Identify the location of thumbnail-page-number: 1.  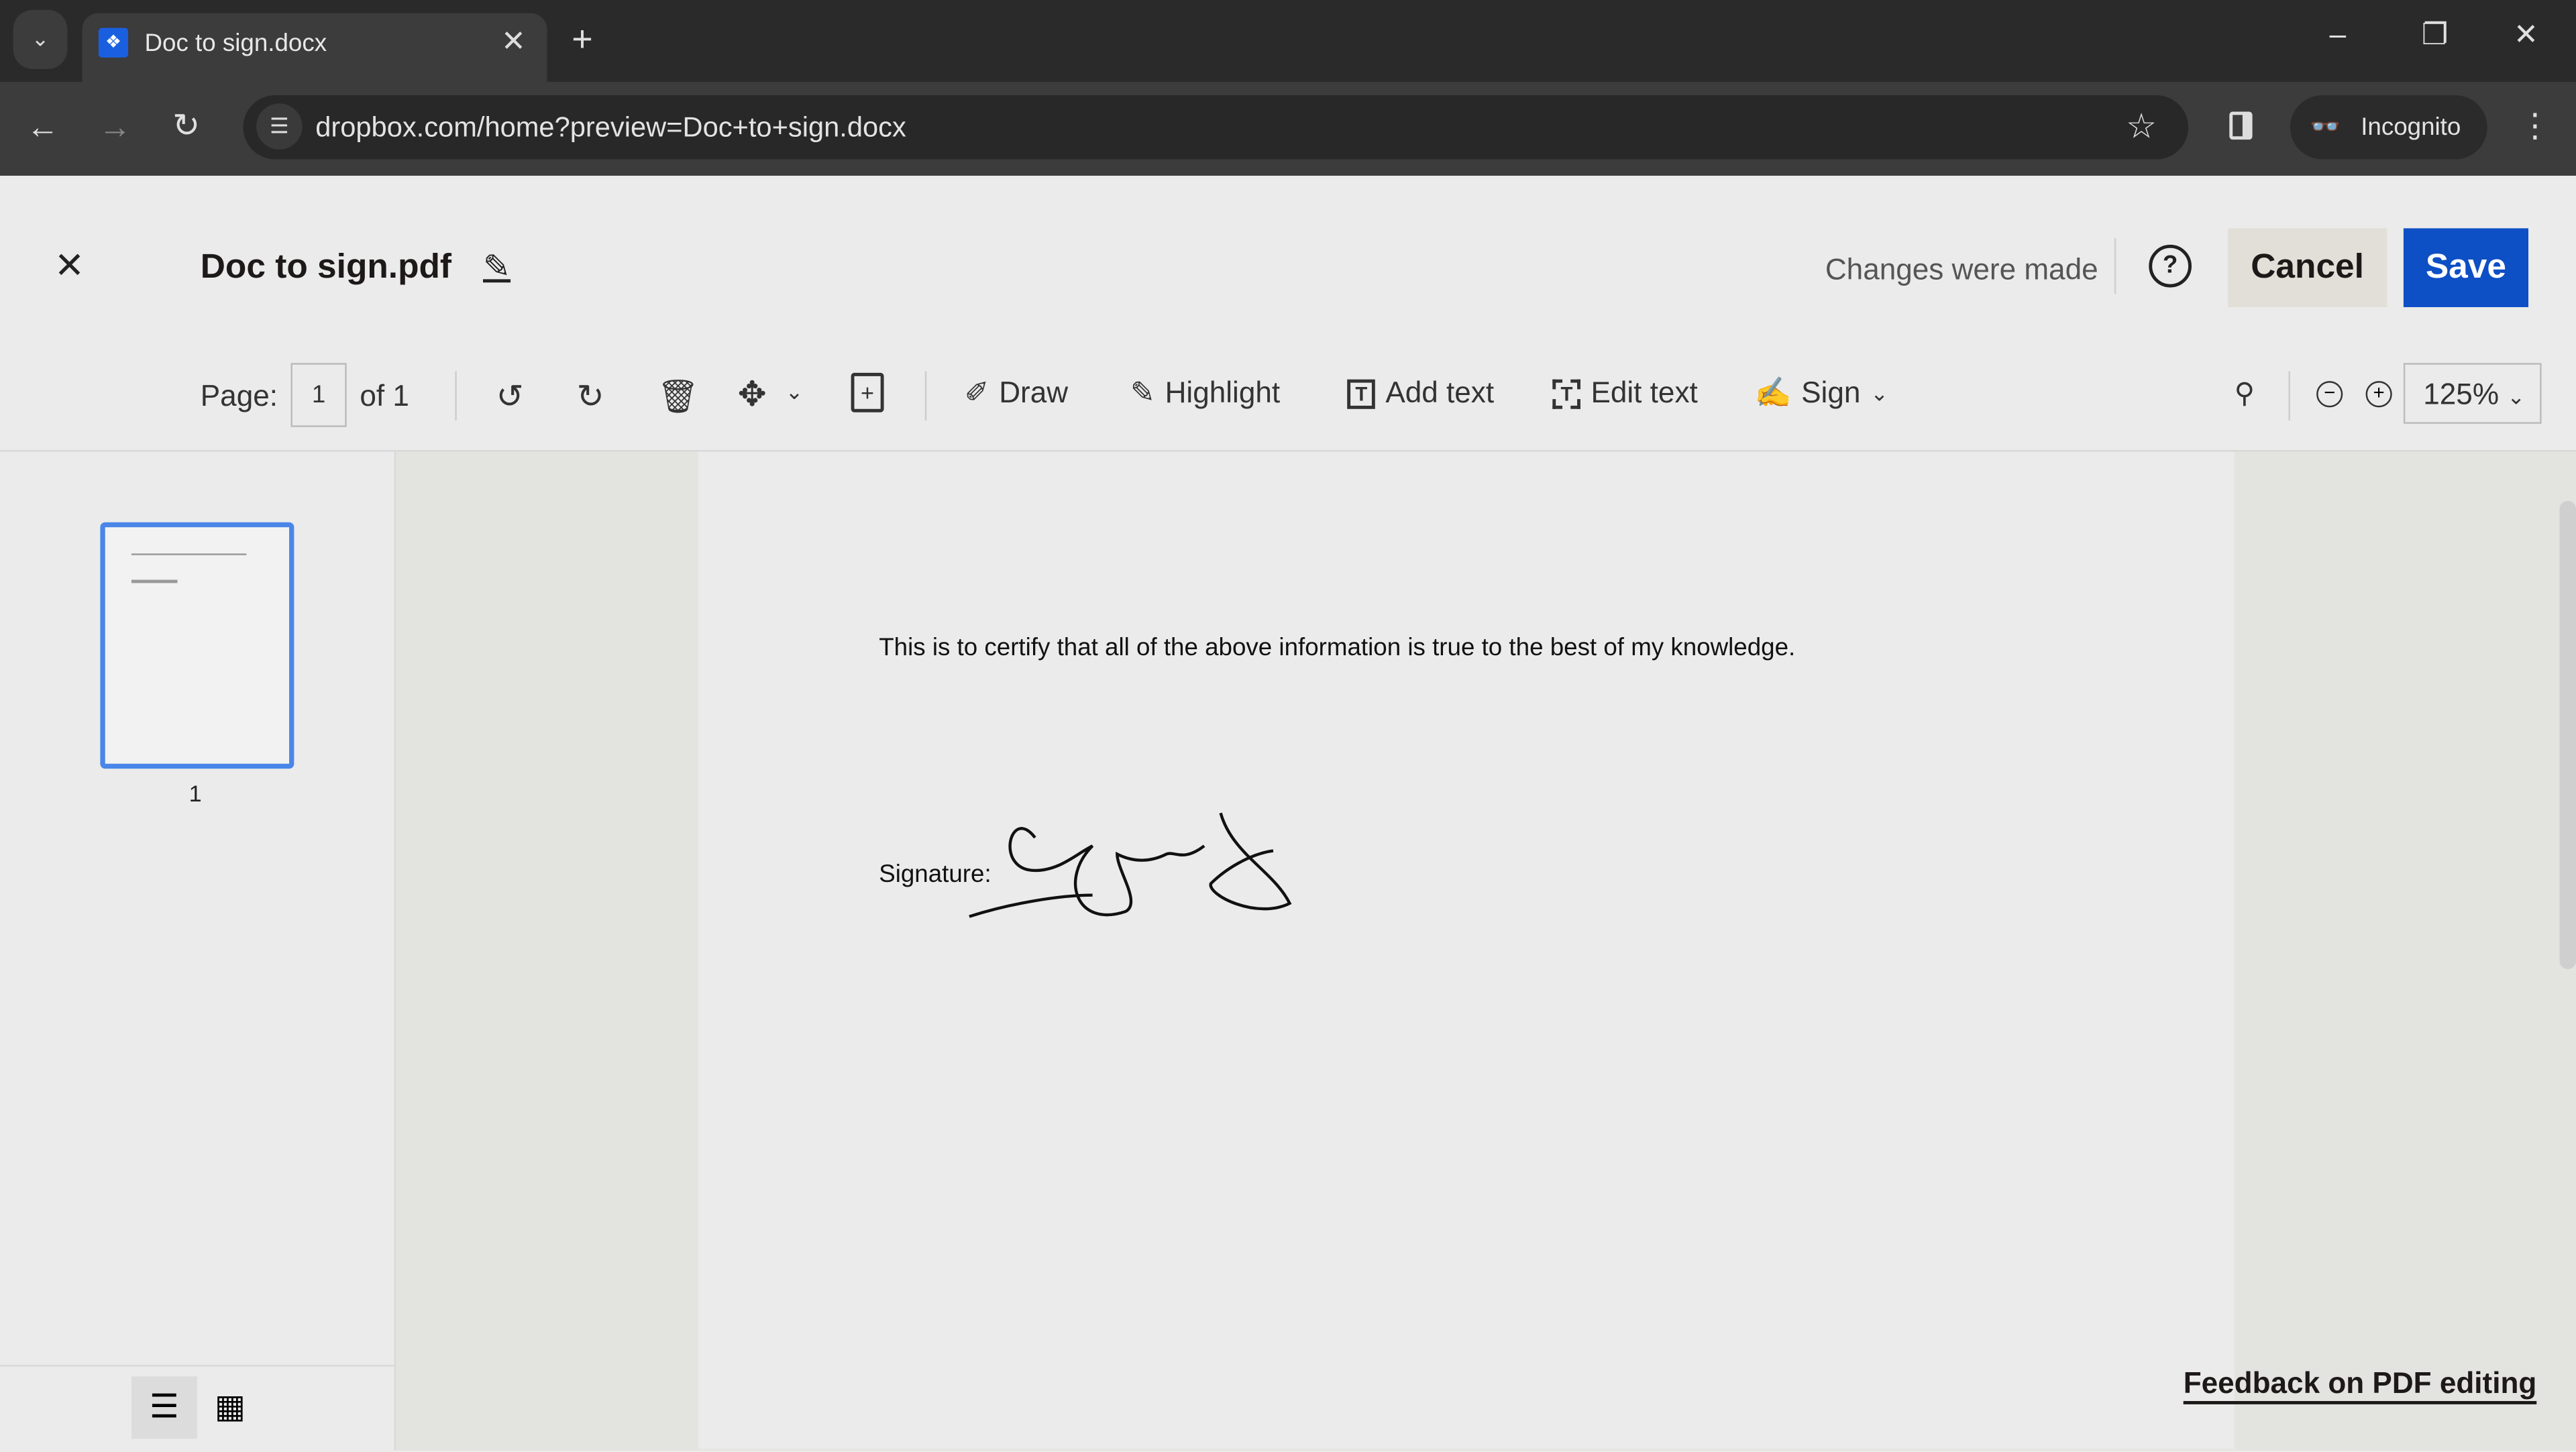
(195, 793).